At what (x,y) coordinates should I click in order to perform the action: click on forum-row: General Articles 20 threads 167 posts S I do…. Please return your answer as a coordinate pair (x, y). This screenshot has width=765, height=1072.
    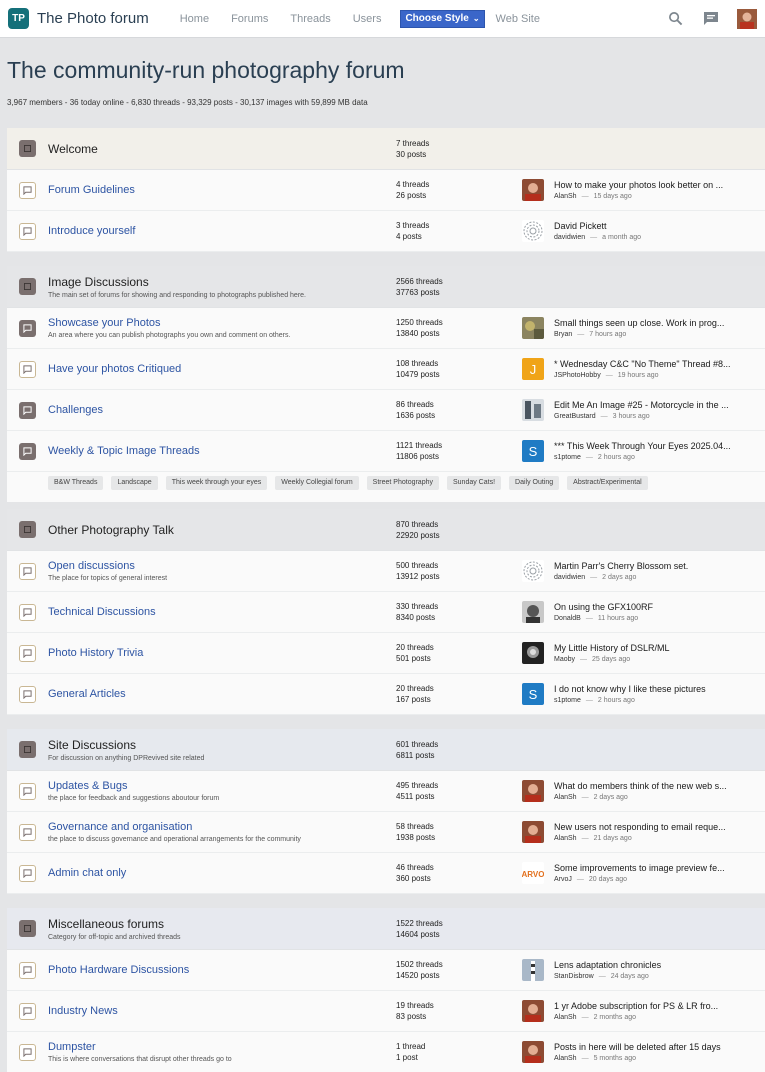
    Looking at the image, I should click on (386, 694).